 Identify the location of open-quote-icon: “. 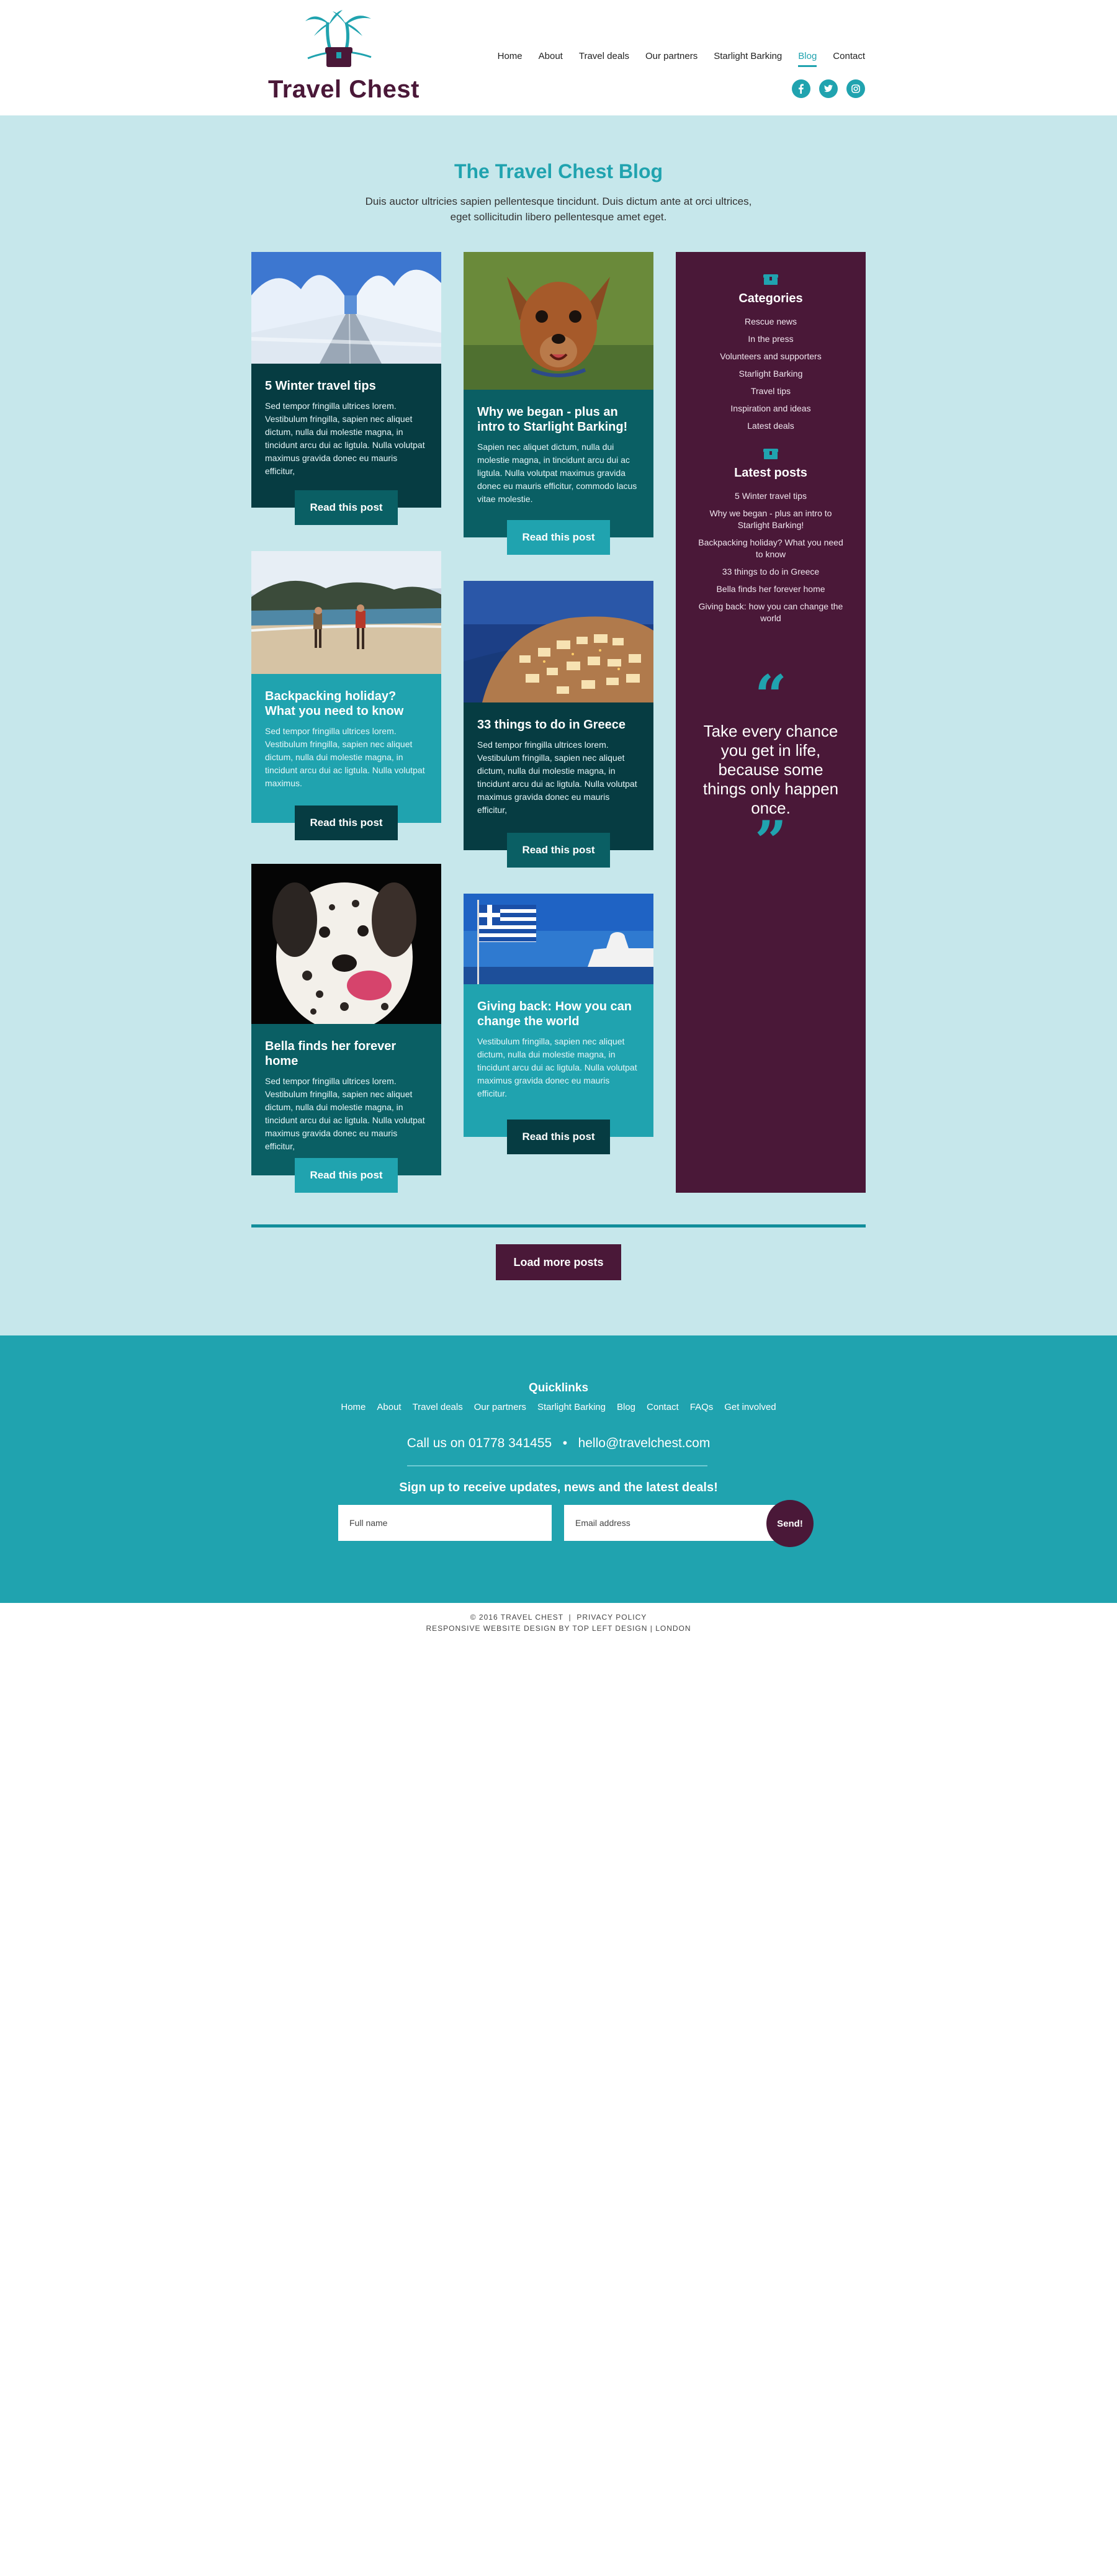
(771, 696).